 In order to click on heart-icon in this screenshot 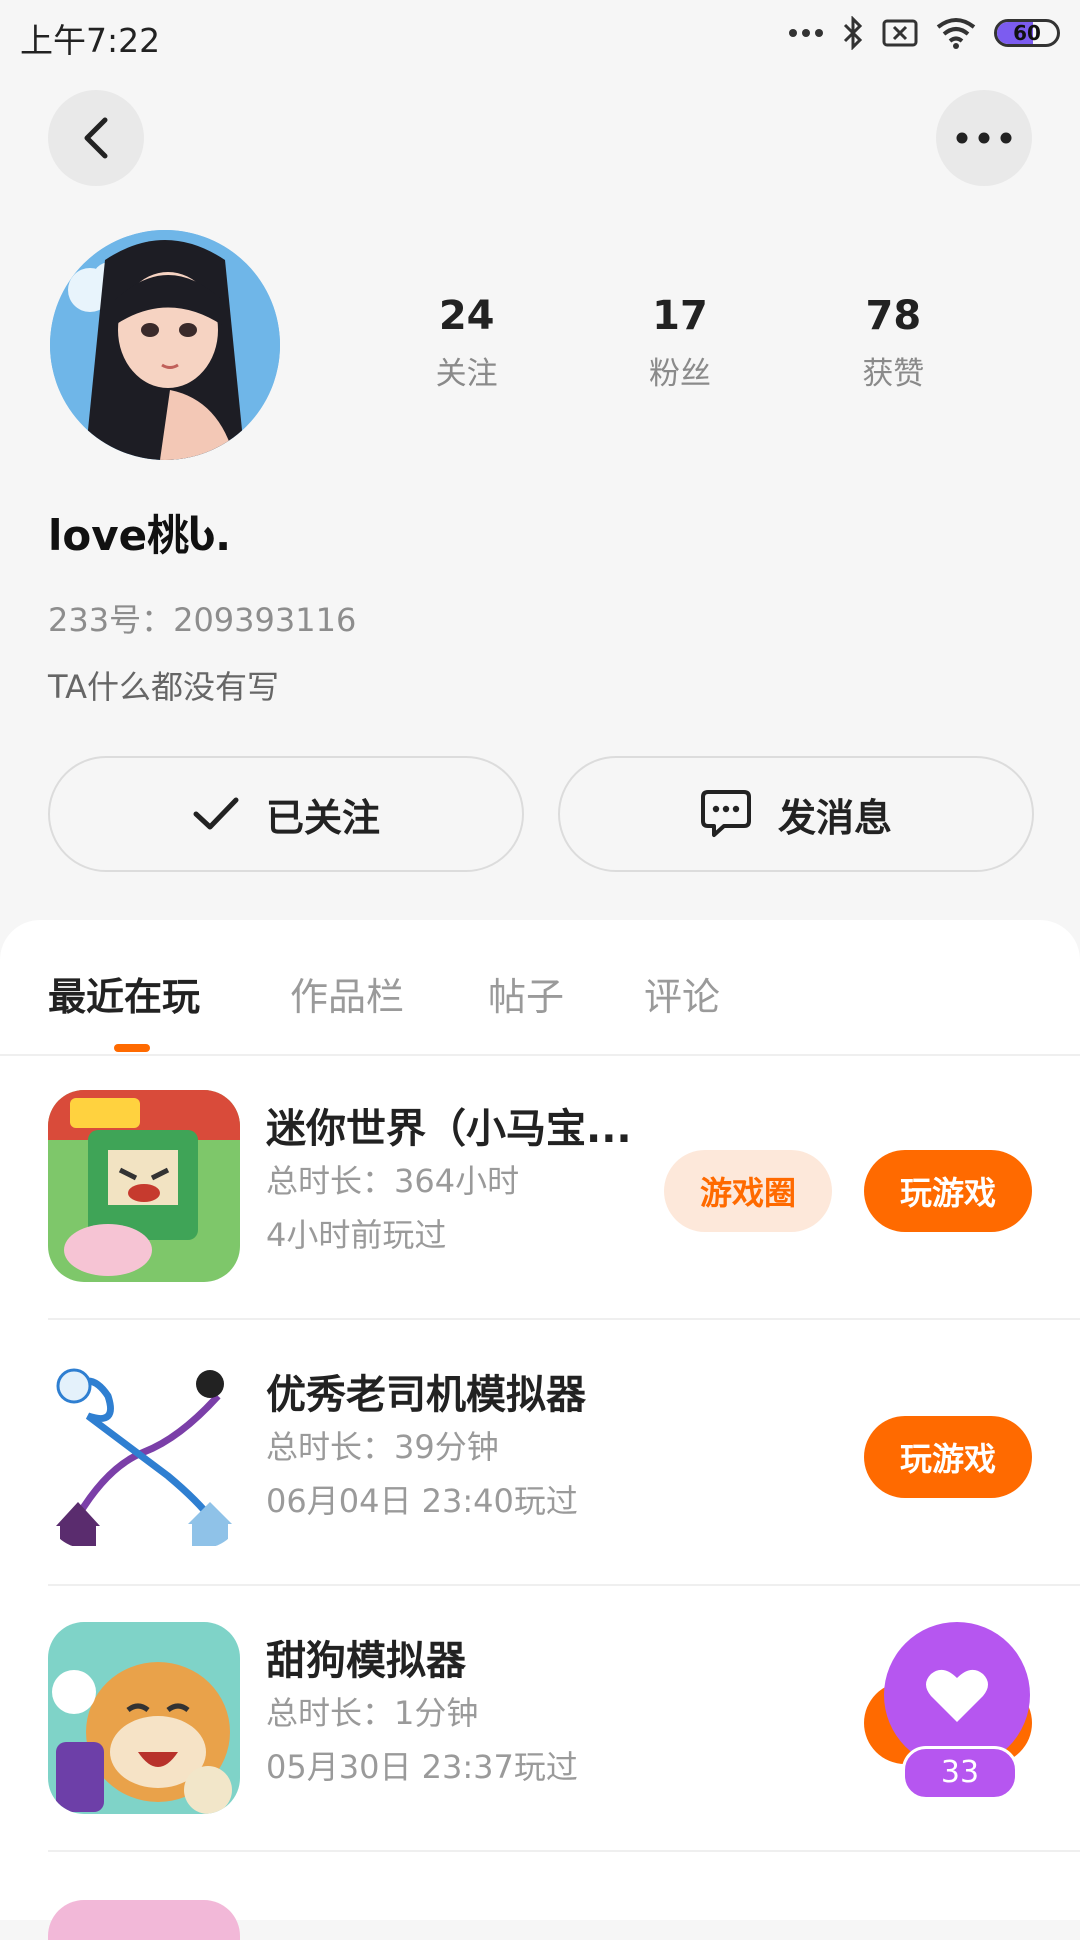, I will do `click(957, 1695)`.